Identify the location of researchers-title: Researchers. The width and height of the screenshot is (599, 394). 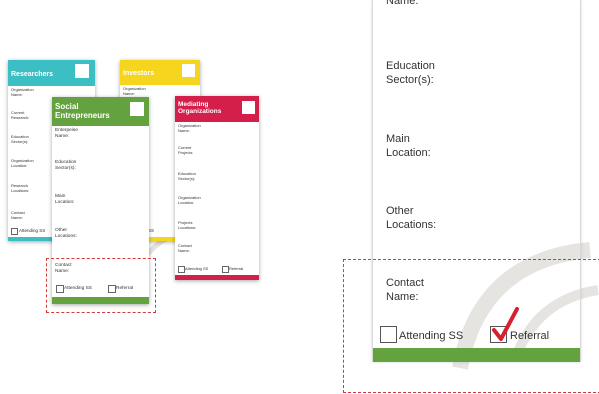
(32, 74).